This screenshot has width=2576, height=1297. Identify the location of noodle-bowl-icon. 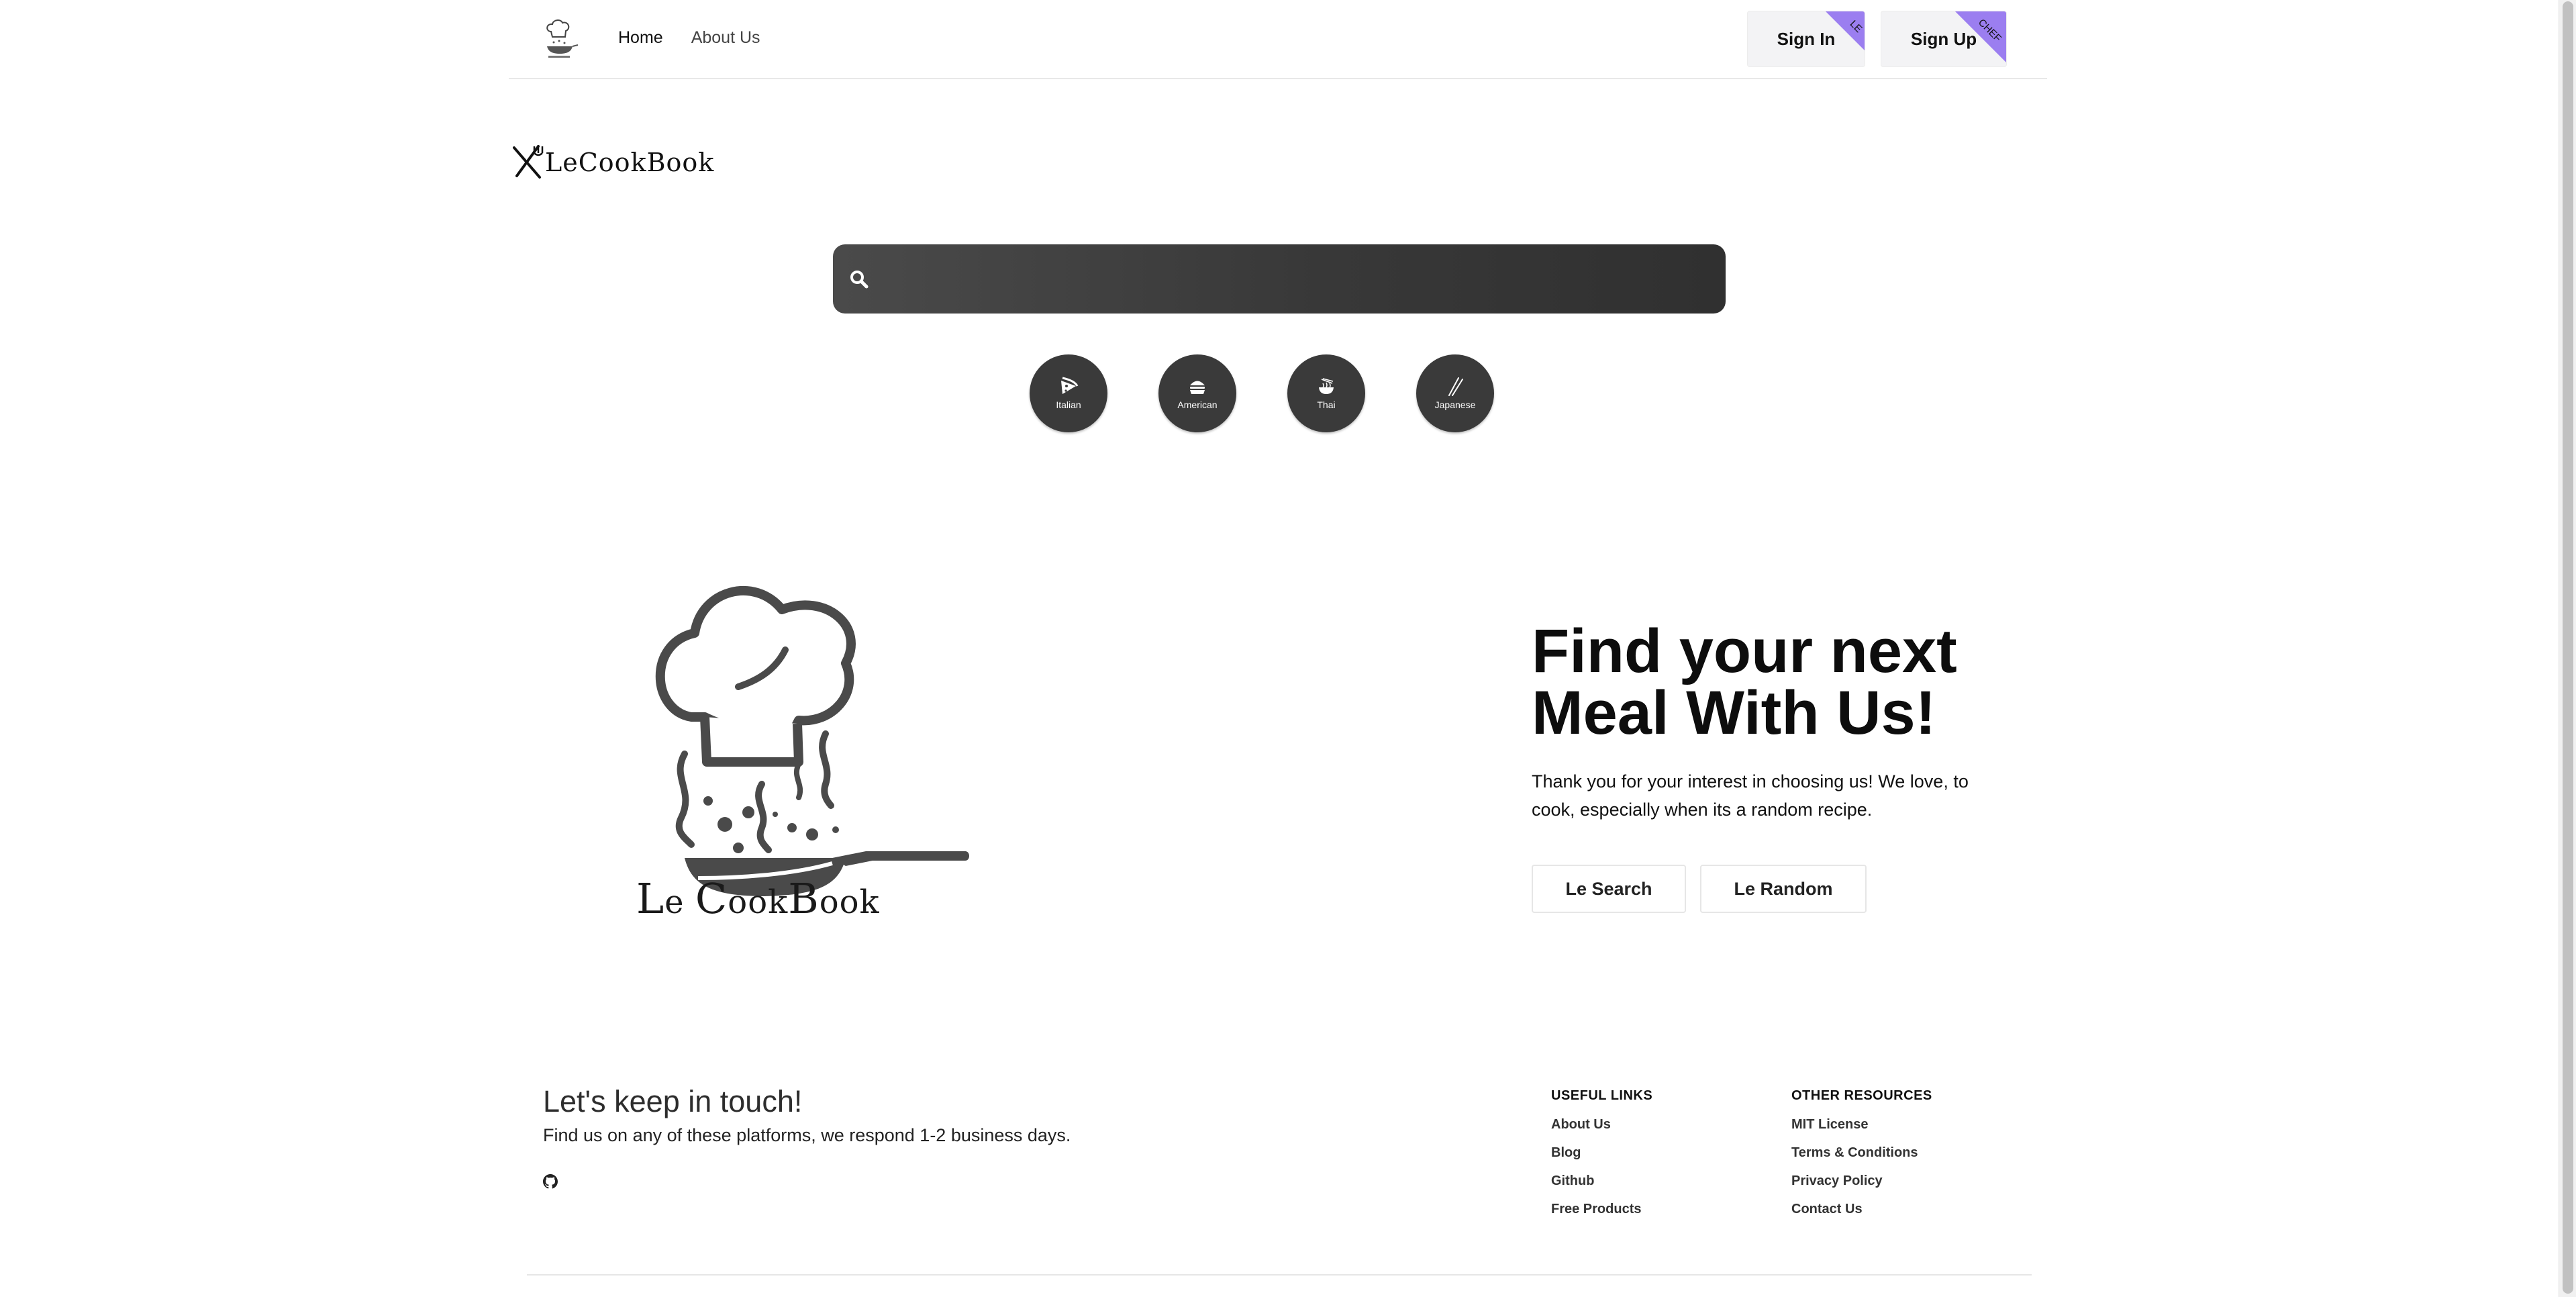
(1326, 386).